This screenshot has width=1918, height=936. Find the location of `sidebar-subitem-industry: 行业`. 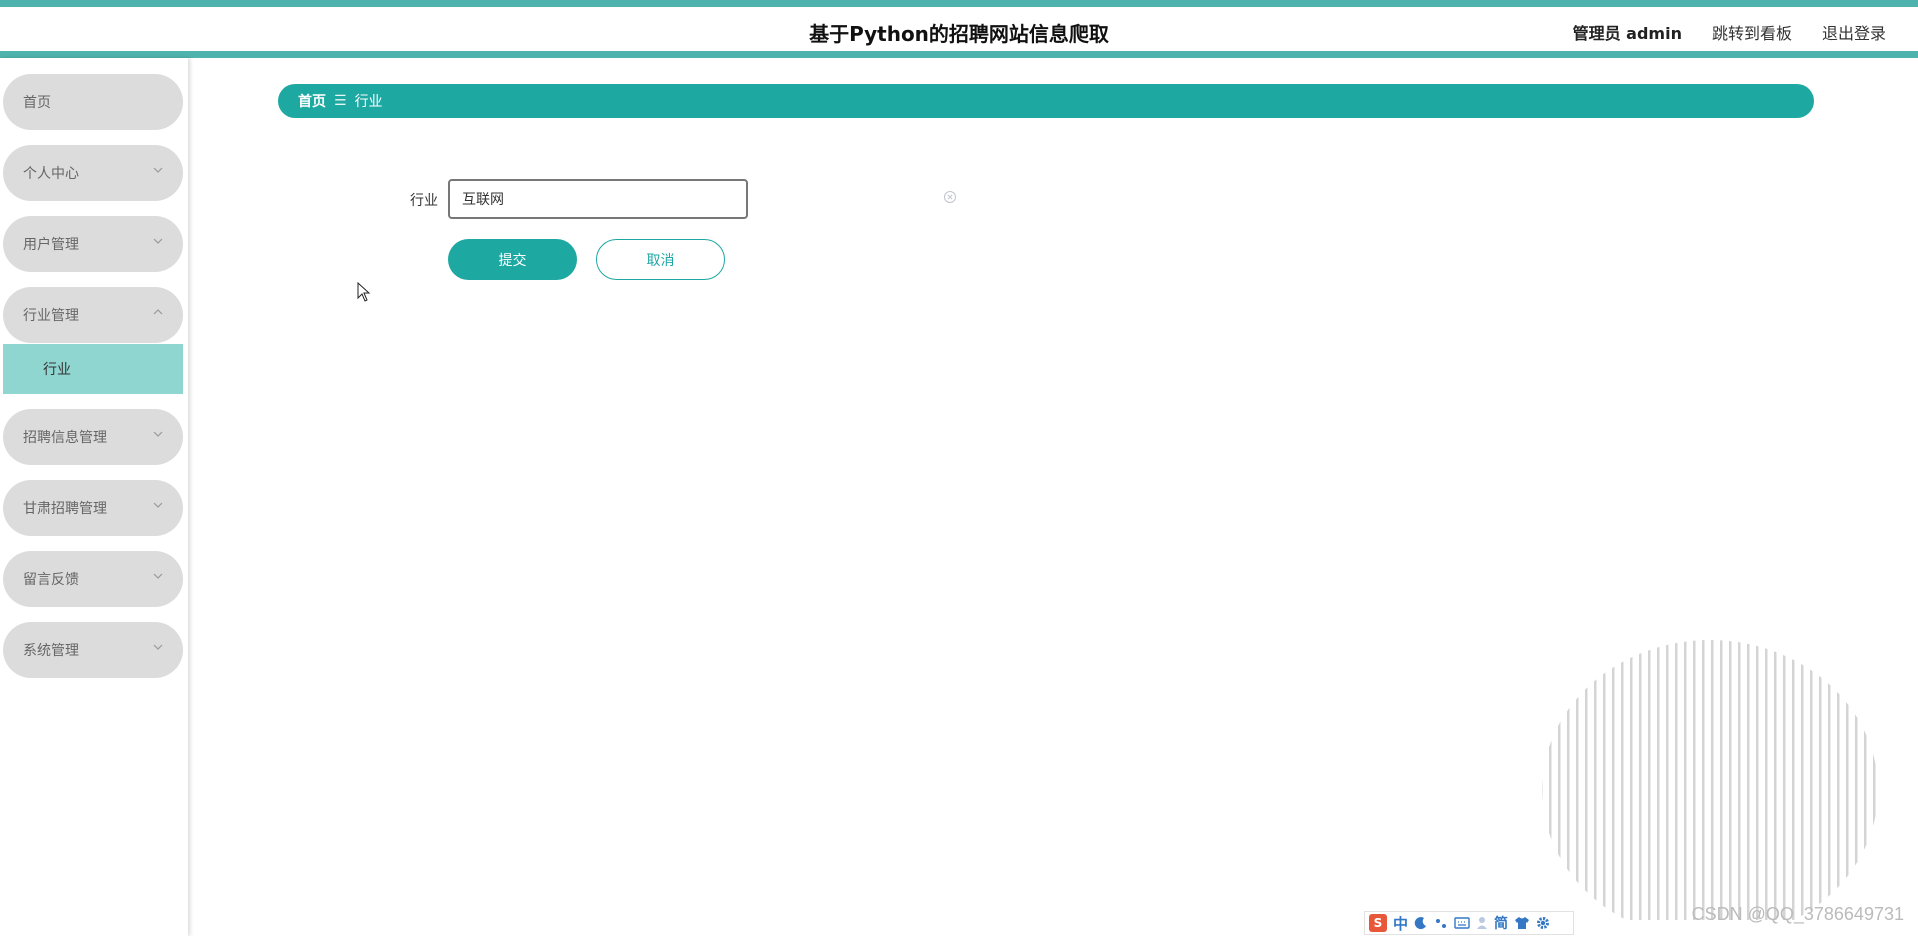

sidebar-subitem-industry: 行业 is located at coordinates (93, 369).